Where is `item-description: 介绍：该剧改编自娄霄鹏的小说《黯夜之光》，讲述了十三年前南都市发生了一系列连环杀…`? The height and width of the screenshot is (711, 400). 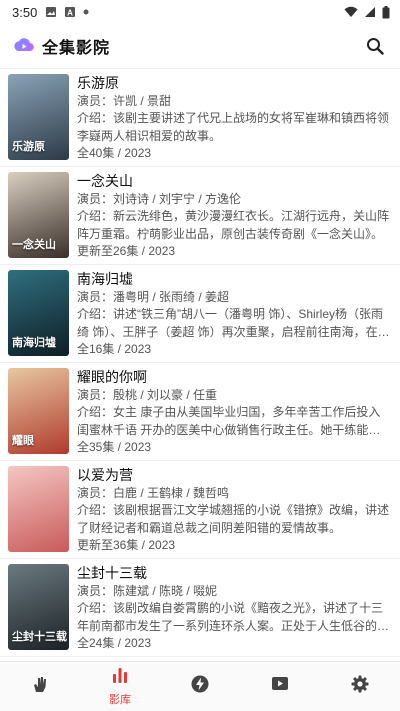 item-description: 介绍：该剧改编自娄霄鹏的小说《黯夜之光》，讲述了十三年前南都市发生了一系列连环杀… is located at coordinates (233, 616).